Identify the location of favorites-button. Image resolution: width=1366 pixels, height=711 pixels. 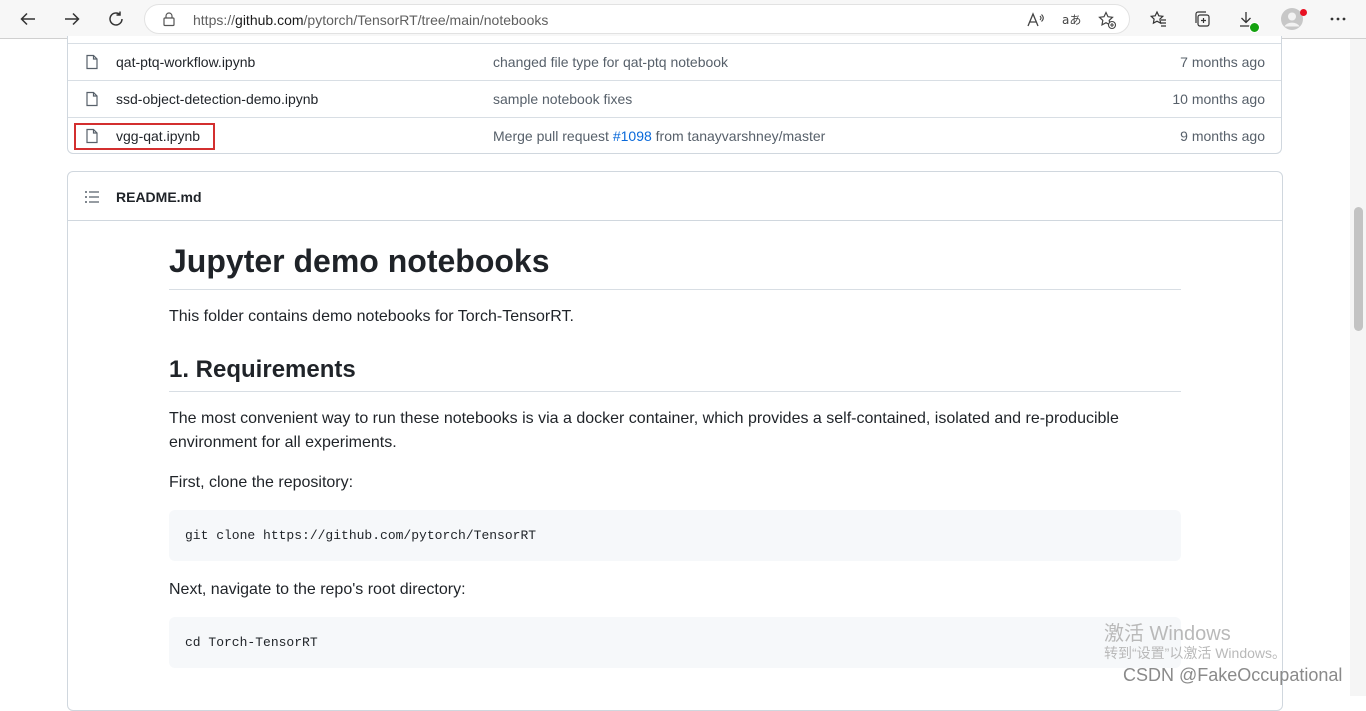
(1158, 19).